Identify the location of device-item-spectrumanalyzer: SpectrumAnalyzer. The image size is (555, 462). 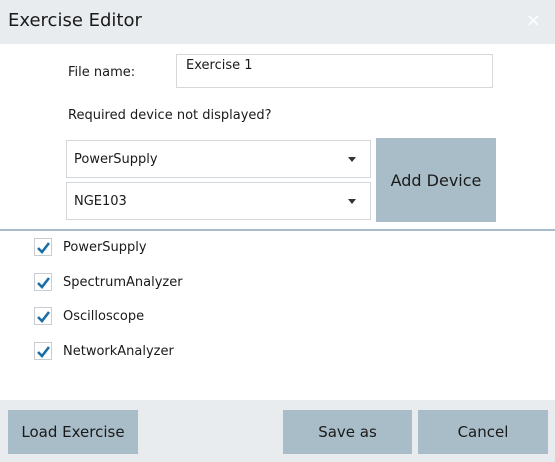
(108, 282).